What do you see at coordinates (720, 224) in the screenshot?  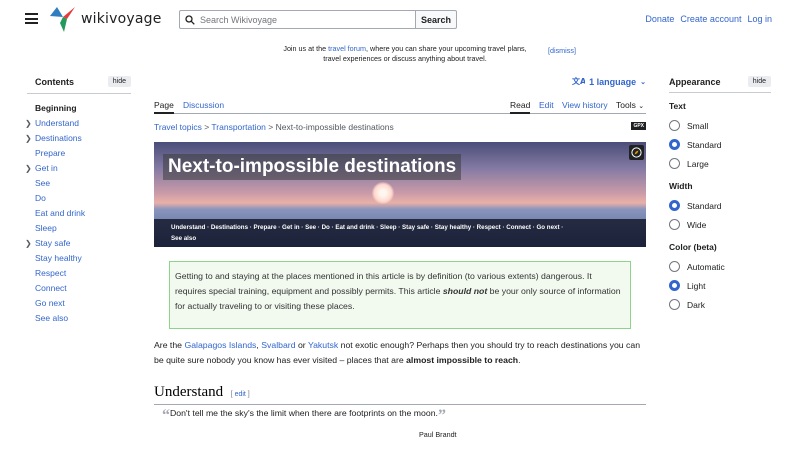 I see `width-wide: Wide` at bounding box center [720, 224].